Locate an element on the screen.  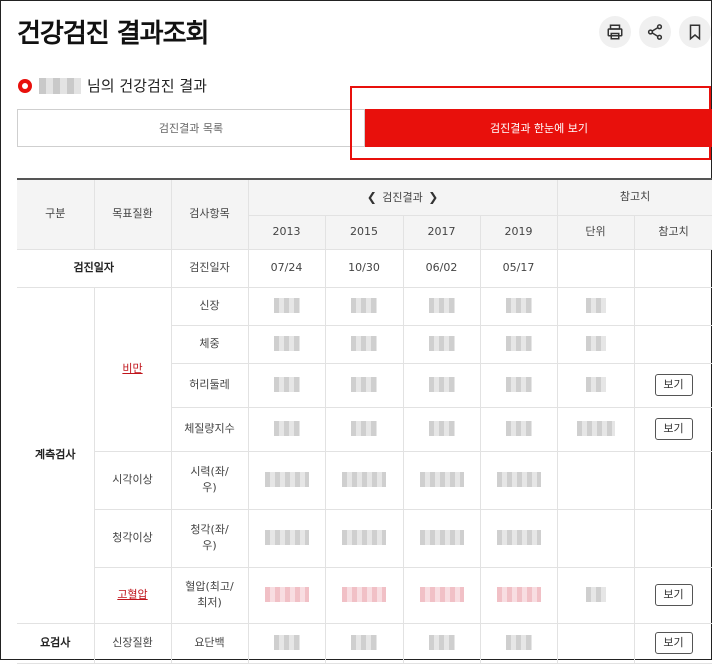
disease-obesity-link: 비만 is located at coordinates (132, 368).